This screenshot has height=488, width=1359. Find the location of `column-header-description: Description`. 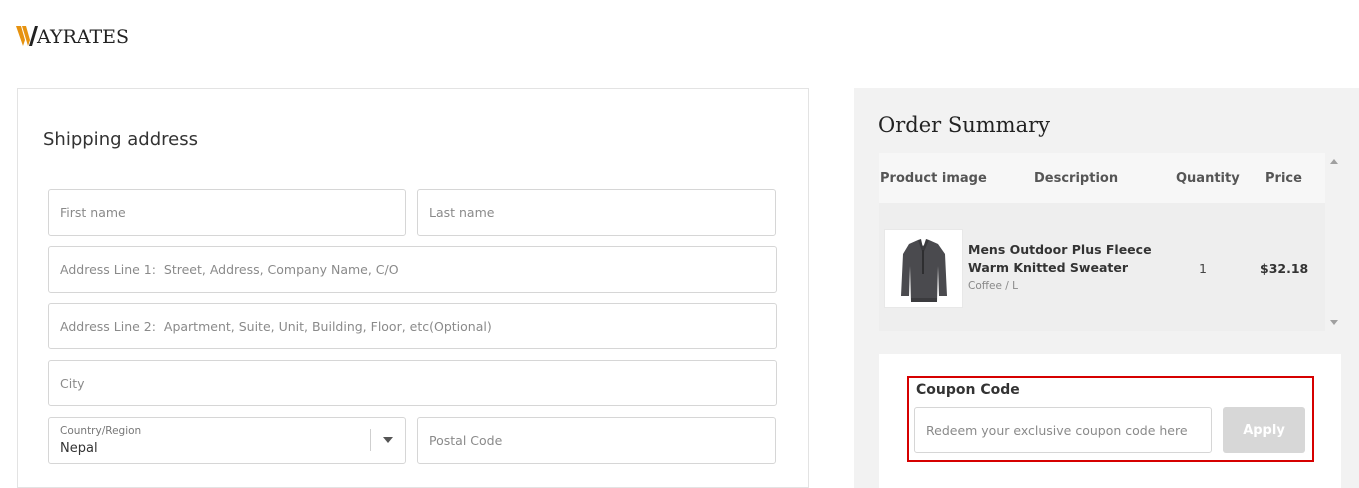

column-header-description: Description is located at coordinates (1076, 178).